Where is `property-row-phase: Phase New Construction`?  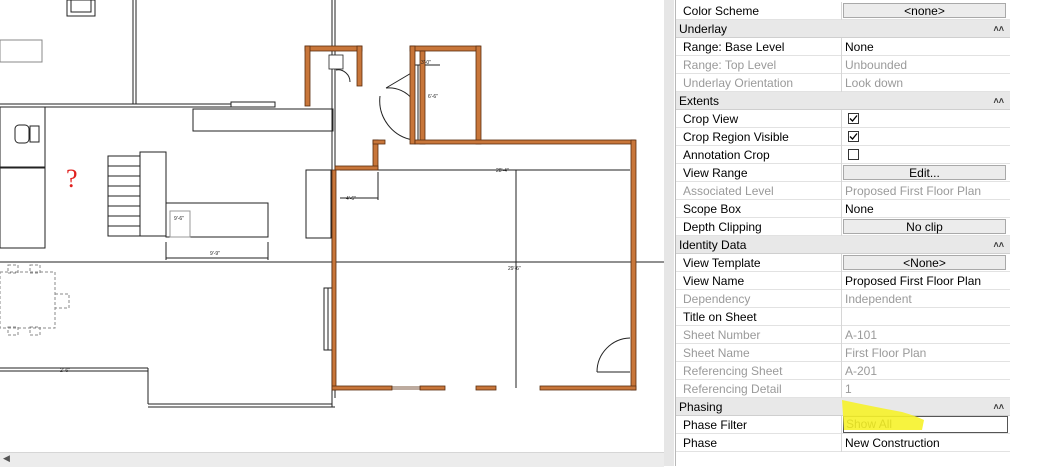 property-row-phase: Phase New Construction is located at coordinates (843, 443).